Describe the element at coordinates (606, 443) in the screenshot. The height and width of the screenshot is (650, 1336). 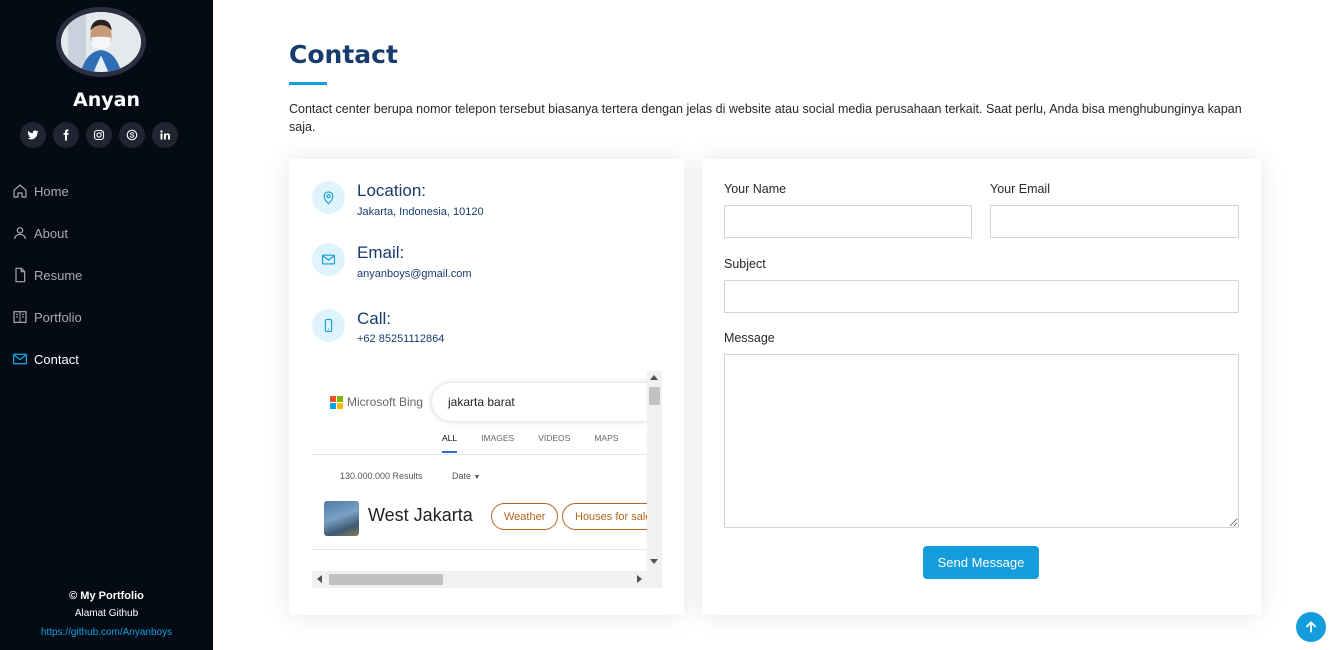
I see `bing-tab-maps: MAPS` at that location.